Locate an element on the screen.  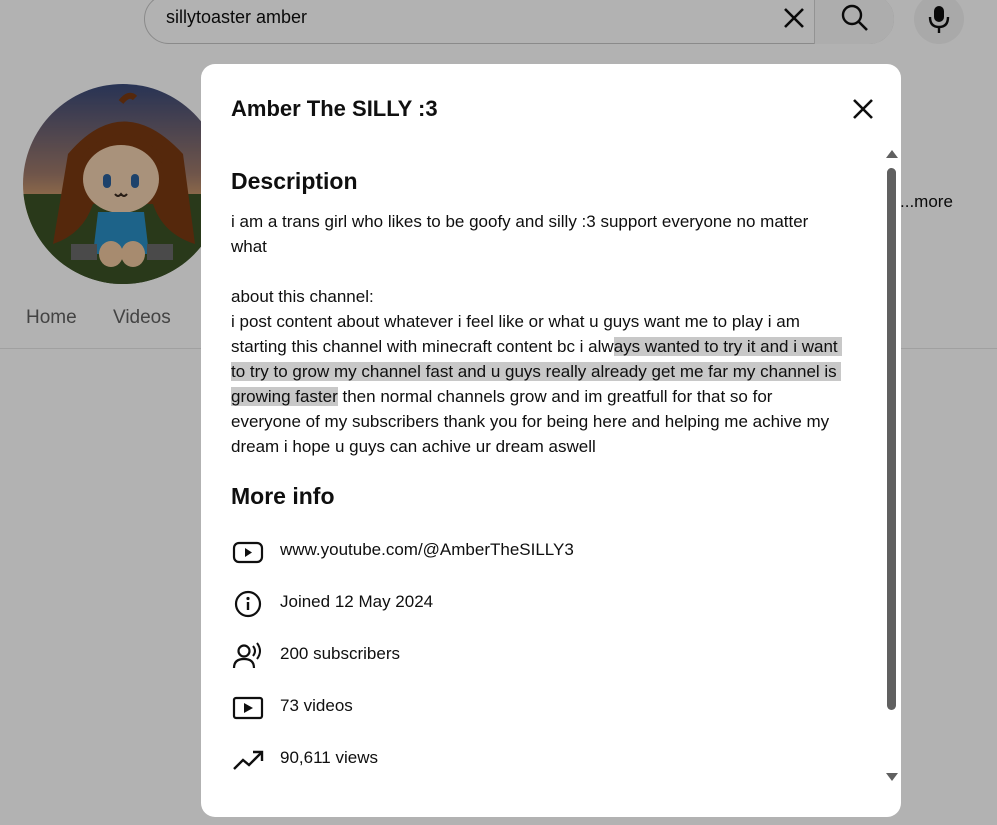
dialog-title: Amber The SILLY :3 is located at coordinates (334, 108).